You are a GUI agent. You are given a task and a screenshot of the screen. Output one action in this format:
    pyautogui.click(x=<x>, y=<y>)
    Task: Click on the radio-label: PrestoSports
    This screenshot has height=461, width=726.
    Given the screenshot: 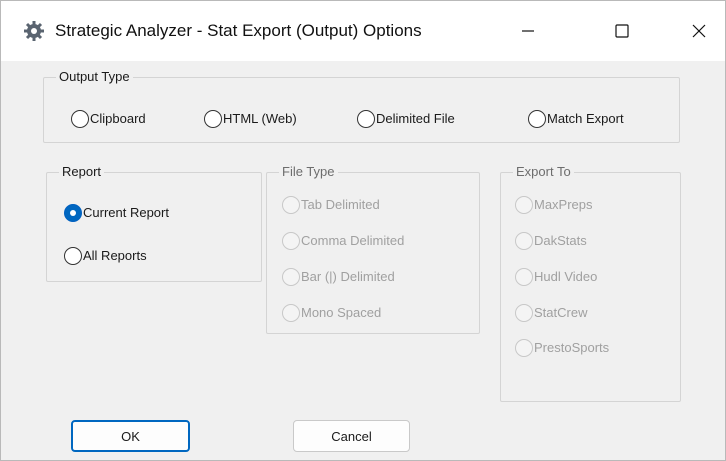 What is the action you would take?
    pyautogui.click(x=572, y=347)
    